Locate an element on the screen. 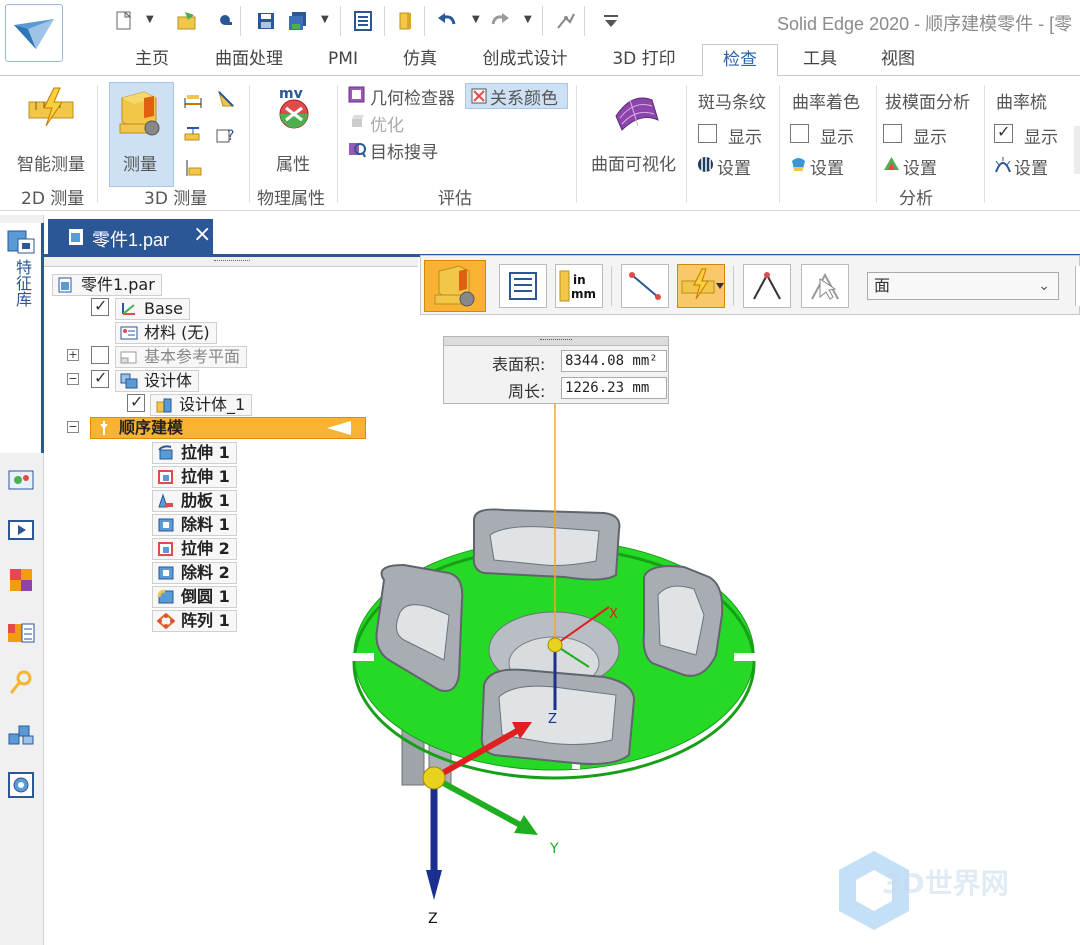  target-search-icon is located at coordinates (357, 149).